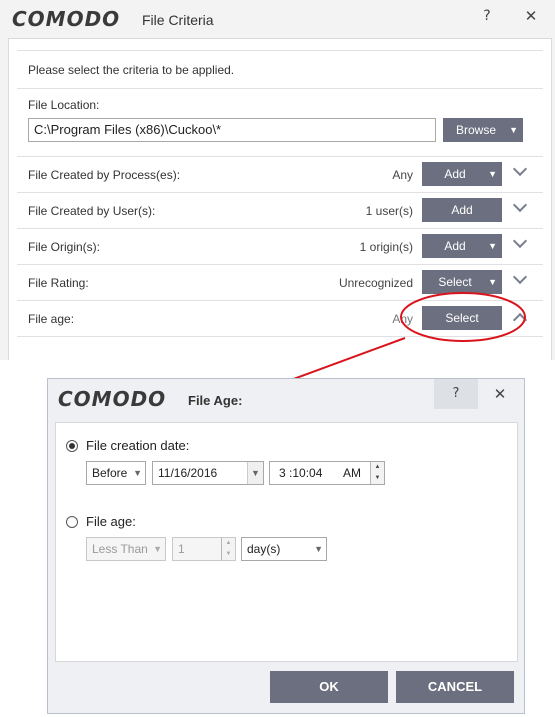 The image size is (555, 717). What do you see at coordinates (111, 521) in the screenshot?
I see `file-age-label: File age:` at bounding box center [111, 521].